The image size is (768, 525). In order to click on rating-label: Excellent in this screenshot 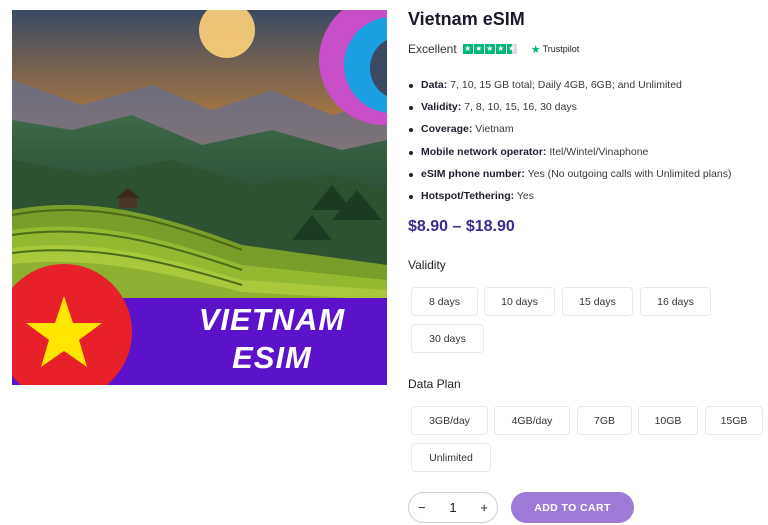, I will do `click(432, 49)`.